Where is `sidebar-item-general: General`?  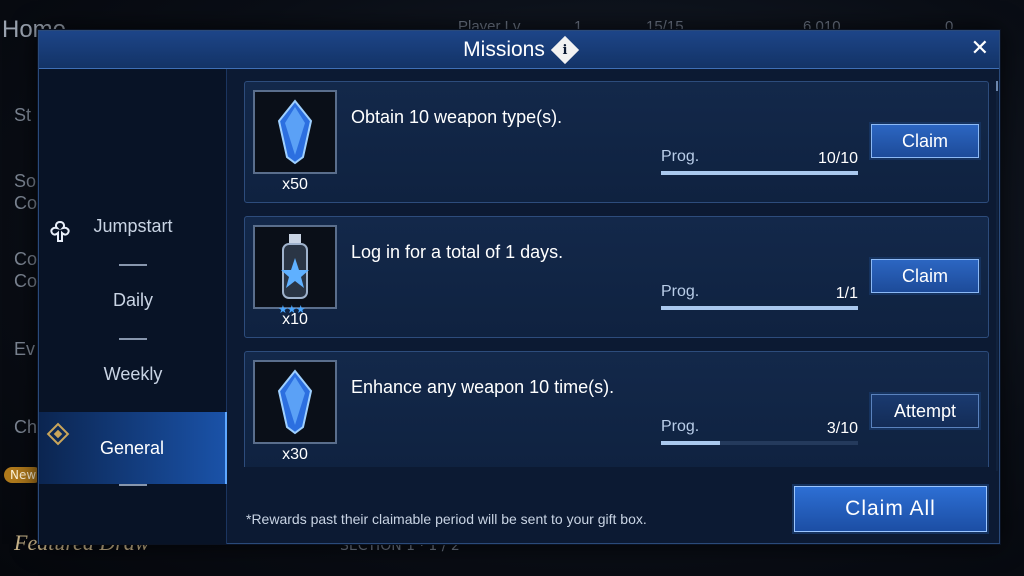 sidebar-item-general: General is located at coordinates (133, 448).